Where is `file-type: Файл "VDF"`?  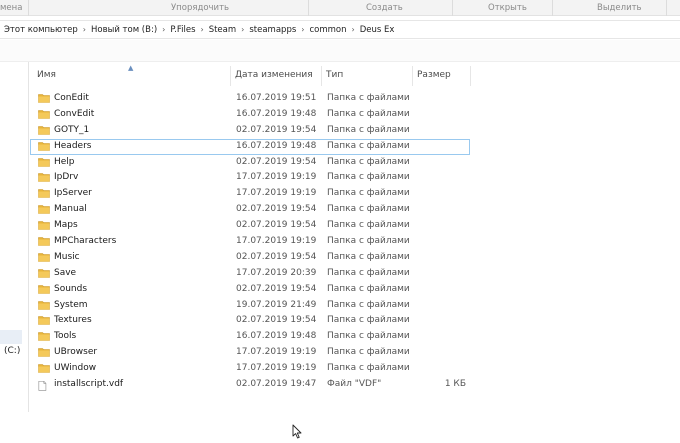 file-type: Файл "VDF" is located at coordinates (354, 384).